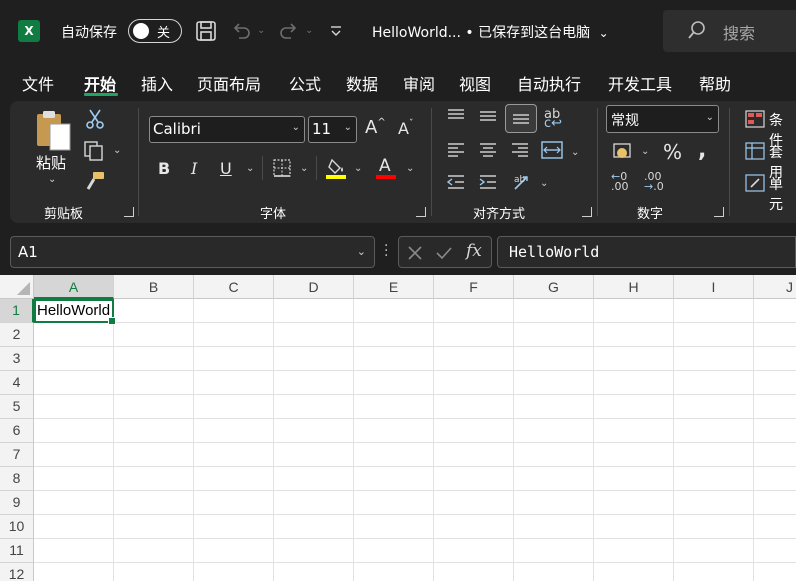  Describe the element at coordinates (474, 251) in the screenshot. I see `insert-function-button: fx` at that location.